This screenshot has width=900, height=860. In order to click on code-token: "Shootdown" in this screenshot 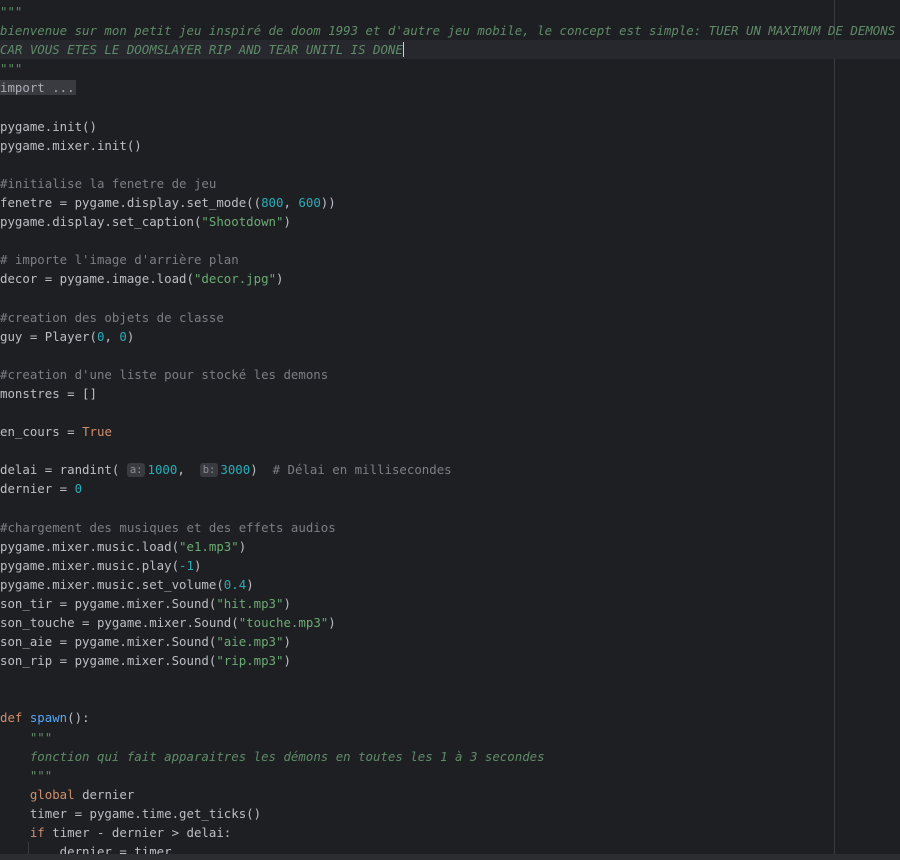, I will do `click(242, 222)`.